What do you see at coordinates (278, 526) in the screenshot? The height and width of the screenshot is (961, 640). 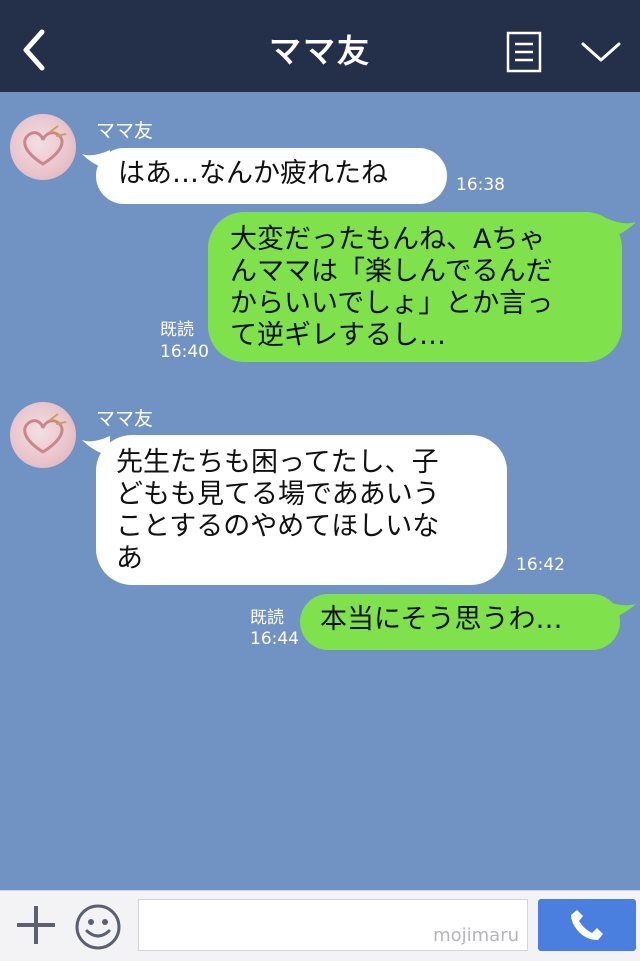 I see `message-line: ことするのやめてほしいな` at bounding box center [278, 526].